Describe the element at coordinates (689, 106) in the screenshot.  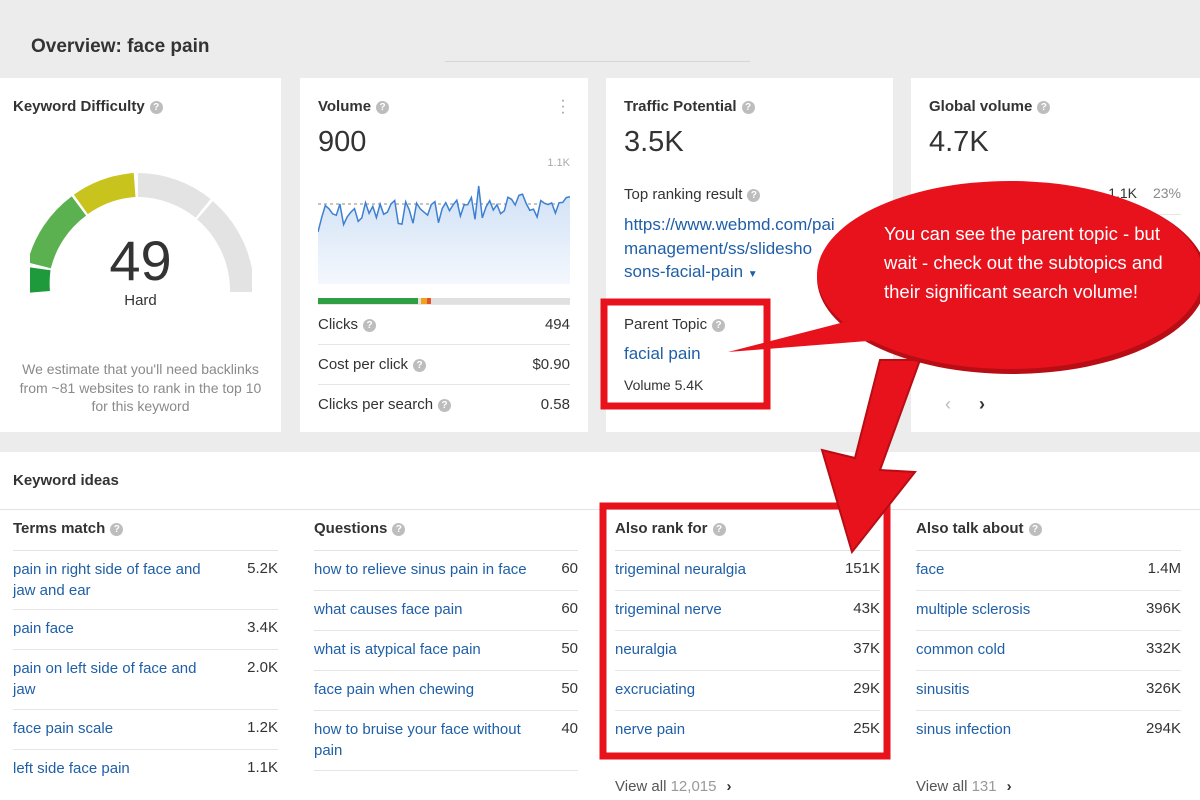
I see `traffic-title: Traffic Potential?` at that location.